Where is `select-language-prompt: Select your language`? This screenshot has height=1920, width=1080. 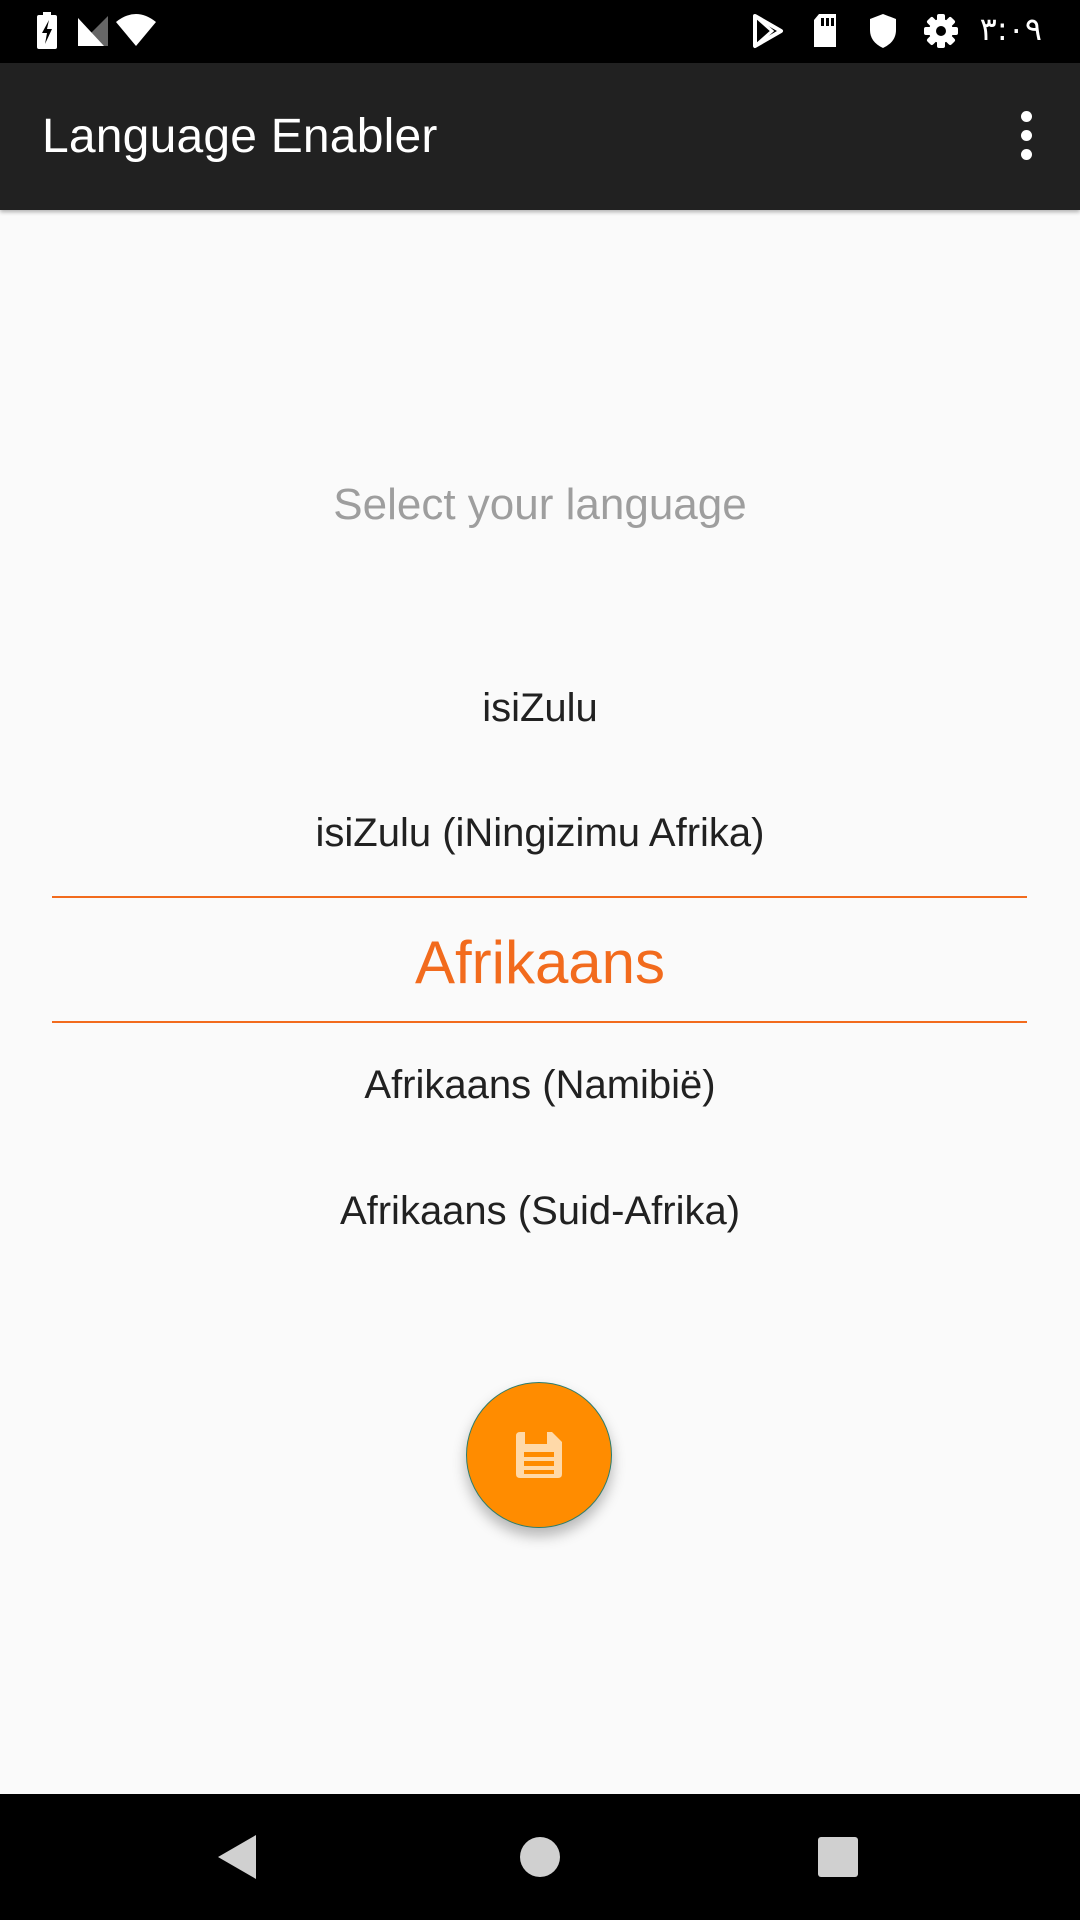
select-language-prompt: Select your language is located at coordinates (540, 504).